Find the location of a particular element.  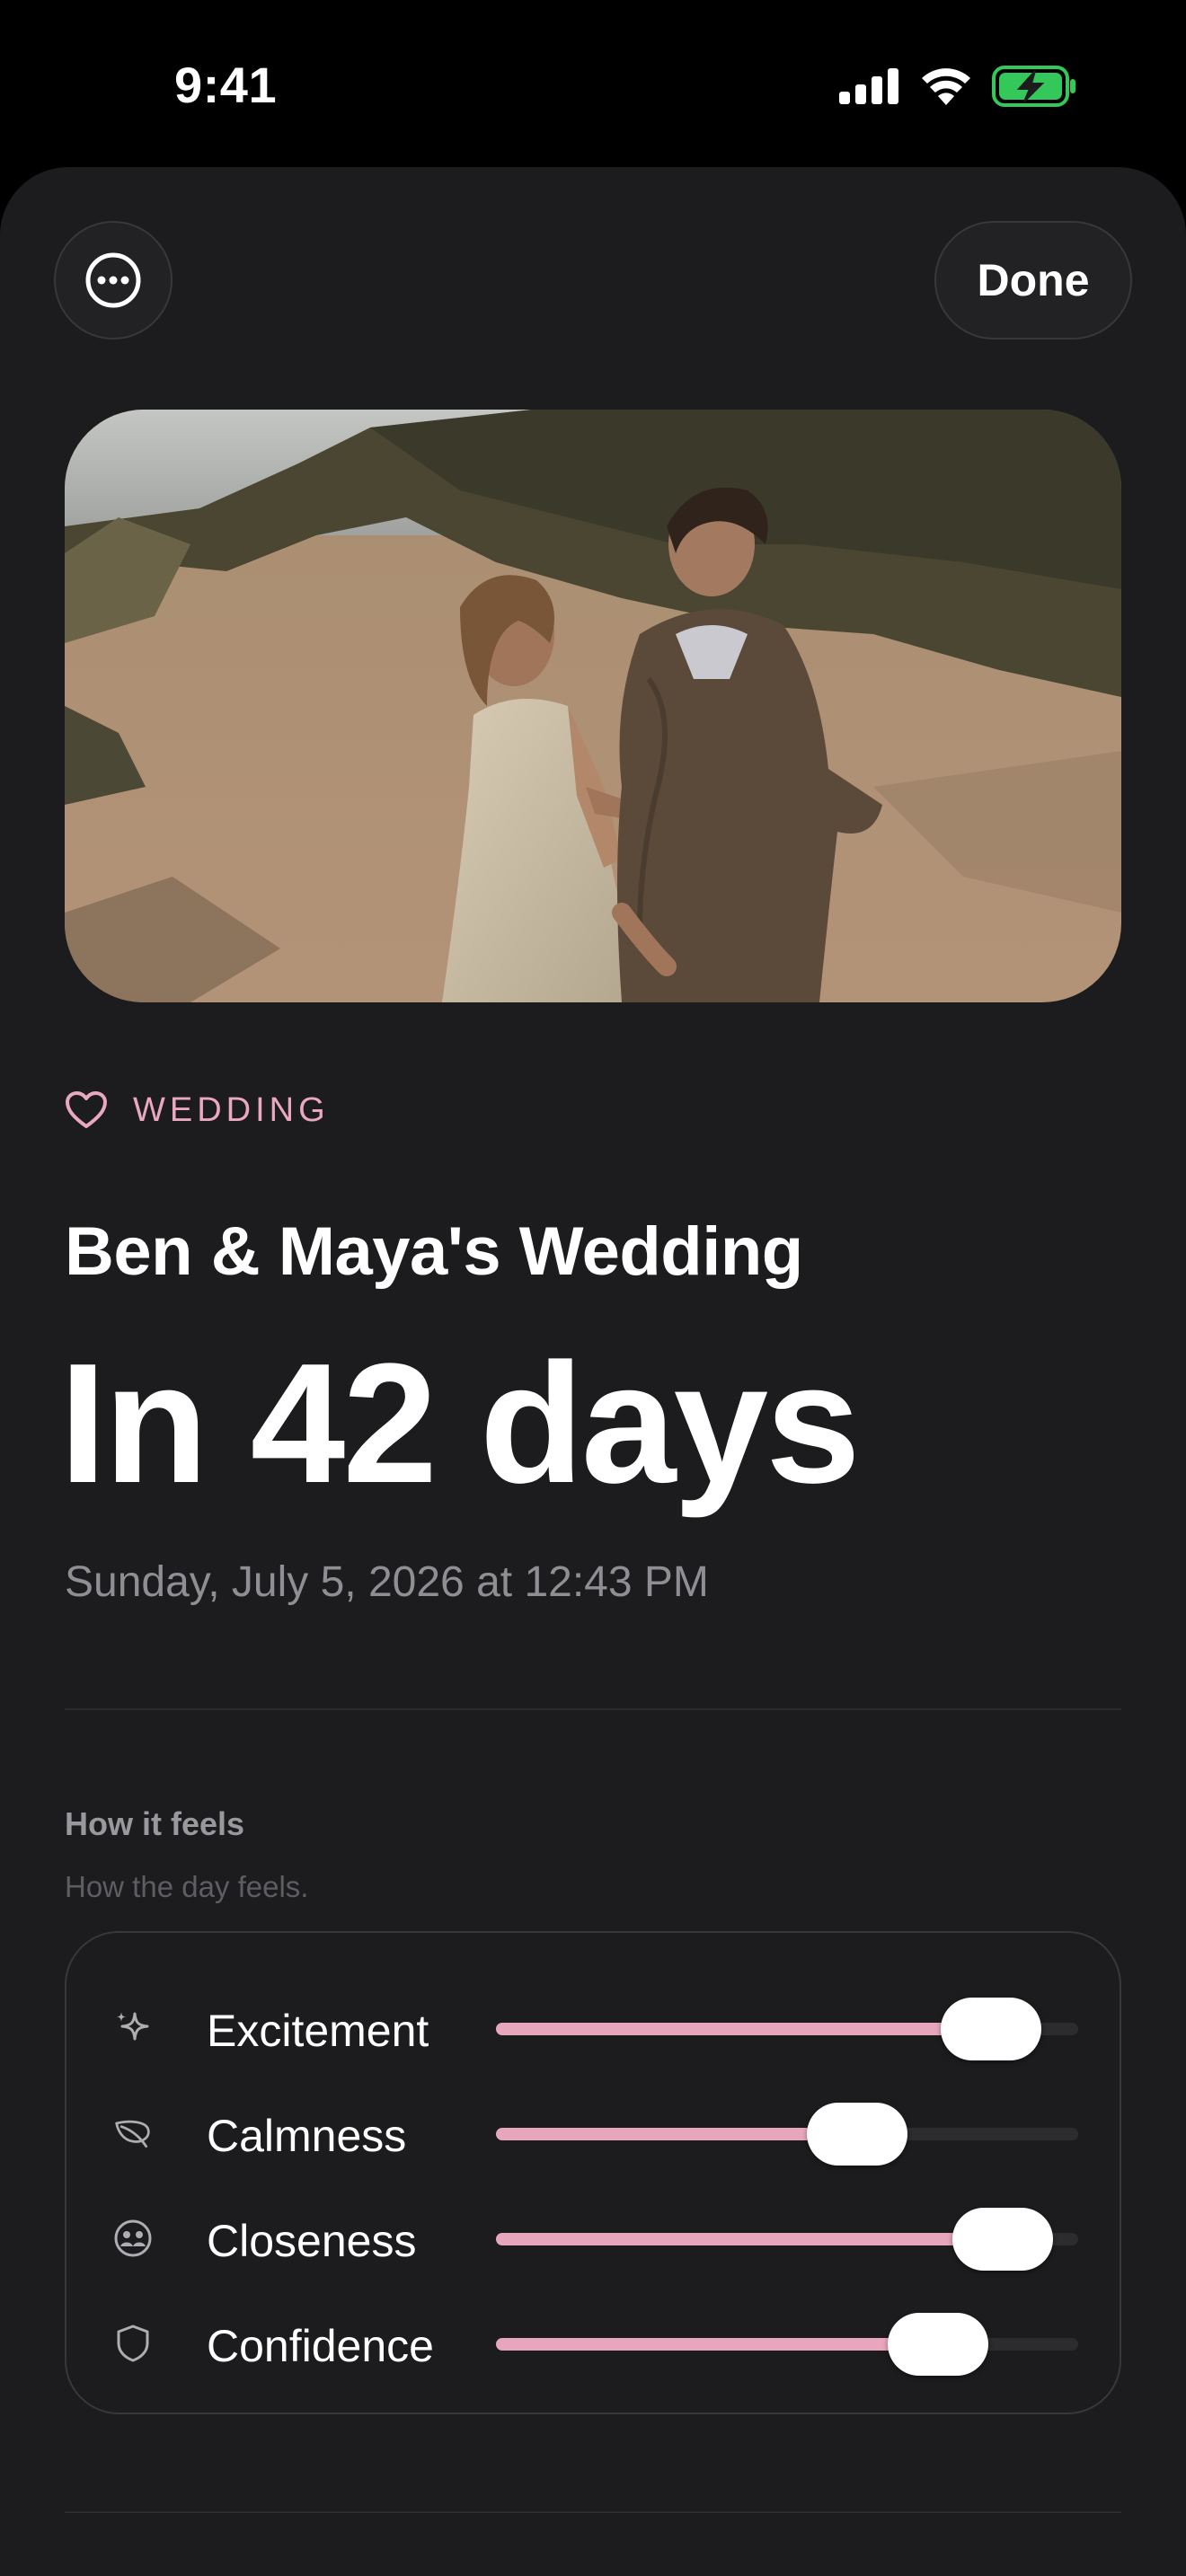

category-label: WEDDING is located at coordinates (231, 1109).